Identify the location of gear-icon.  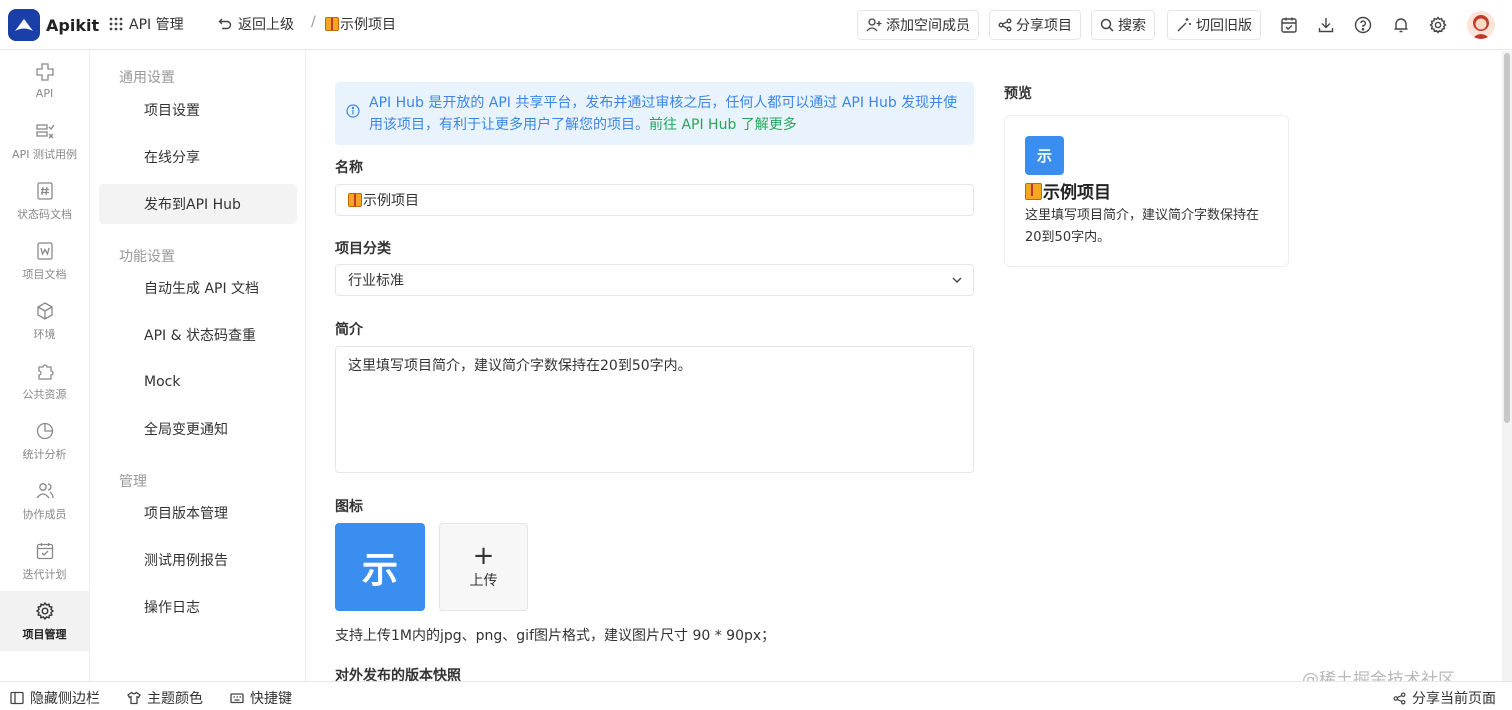
(44, 610).